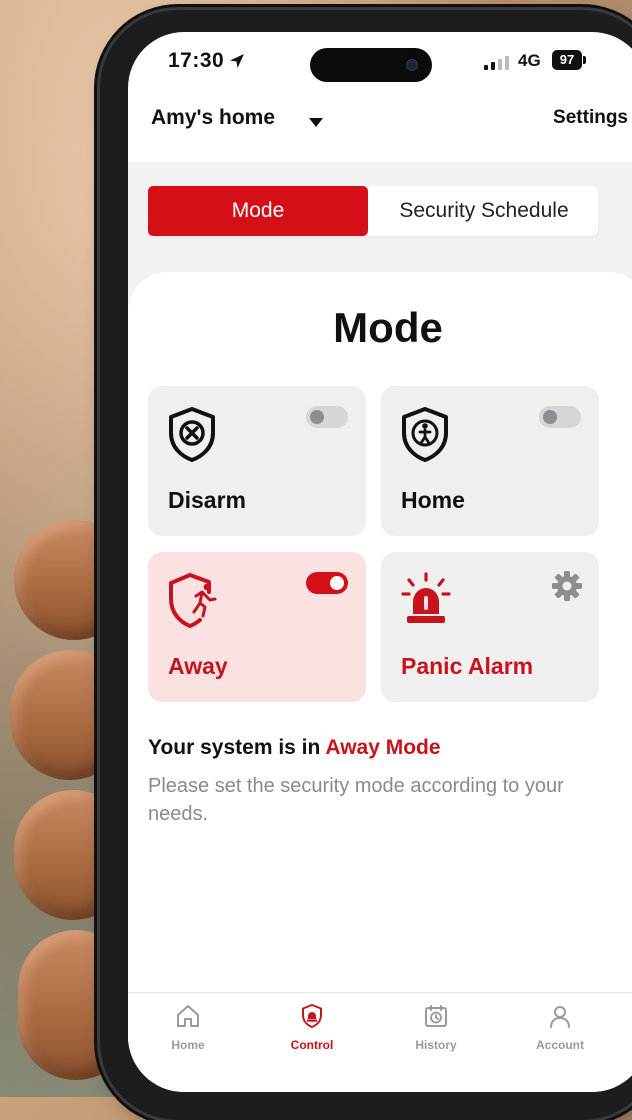 This screenshot has height=1120, width=632. Describe the element at coordinates (371, 65) in the screenshot. I see `dynamic-island` at that location.